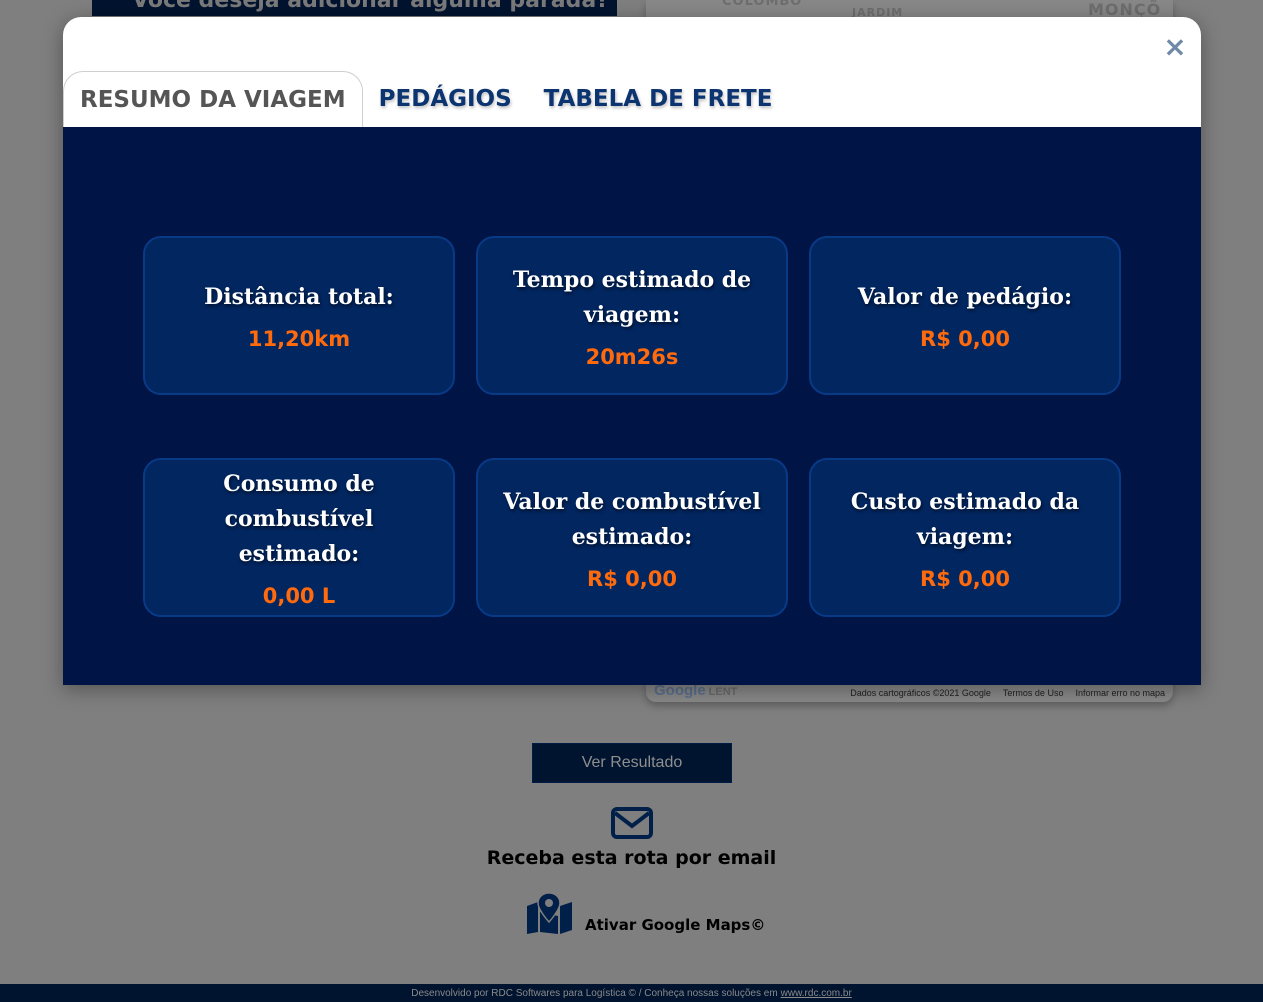 The image size is (1263, 1002). What do you see at coordinates (371, 6) in the screenshot?
I see `stop-question-text: Você deseja adicionar alguma parada?` at bounding box center [371, 6].